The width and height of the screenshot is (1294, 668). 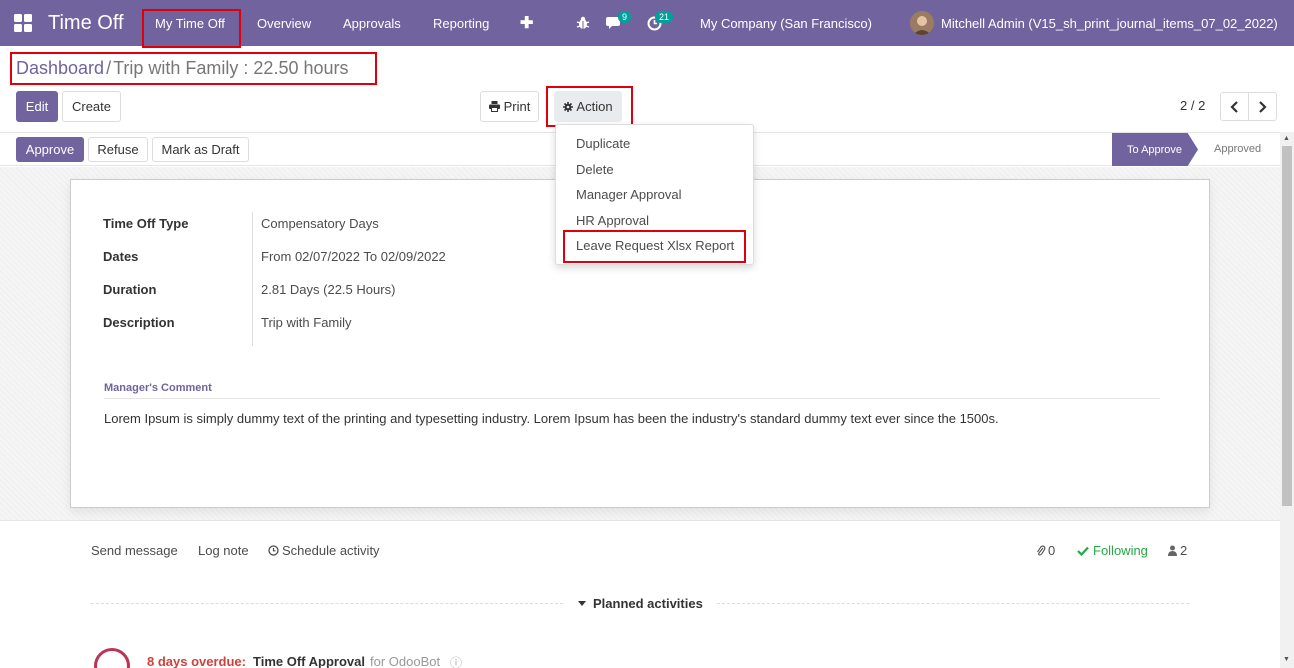 What do you see at coordinates (112, 658) in the screenshot?
I see `activity-avatar` at bounding box center [112, 658].